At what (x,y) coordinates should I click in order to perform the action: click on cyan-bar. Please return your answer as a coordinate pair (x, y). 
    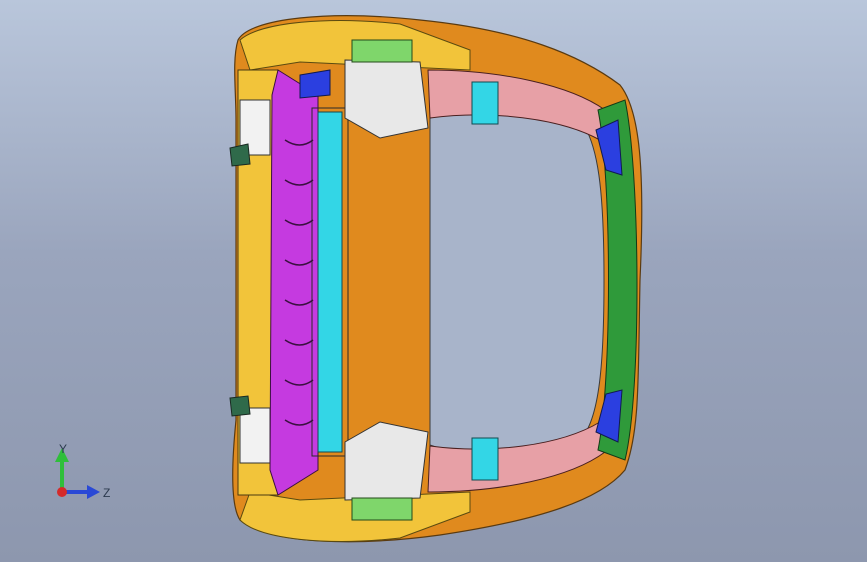
    Looking at the image, I should click on (330, 282).